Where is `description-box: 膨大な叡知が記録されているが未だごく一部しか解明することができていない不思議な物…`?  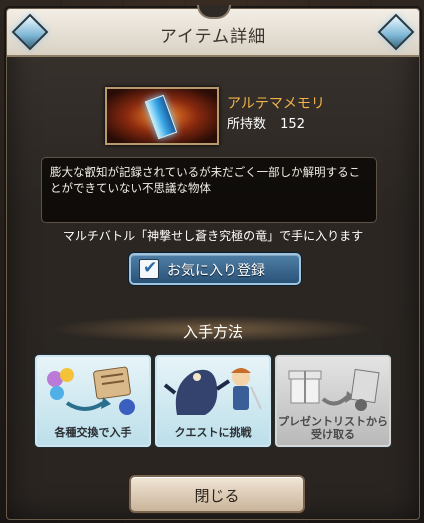 description-box: 膨大な叡知が記録されているが未だごく一部しか解明することができていない不思議な物… is located at coordinates (209, 190).